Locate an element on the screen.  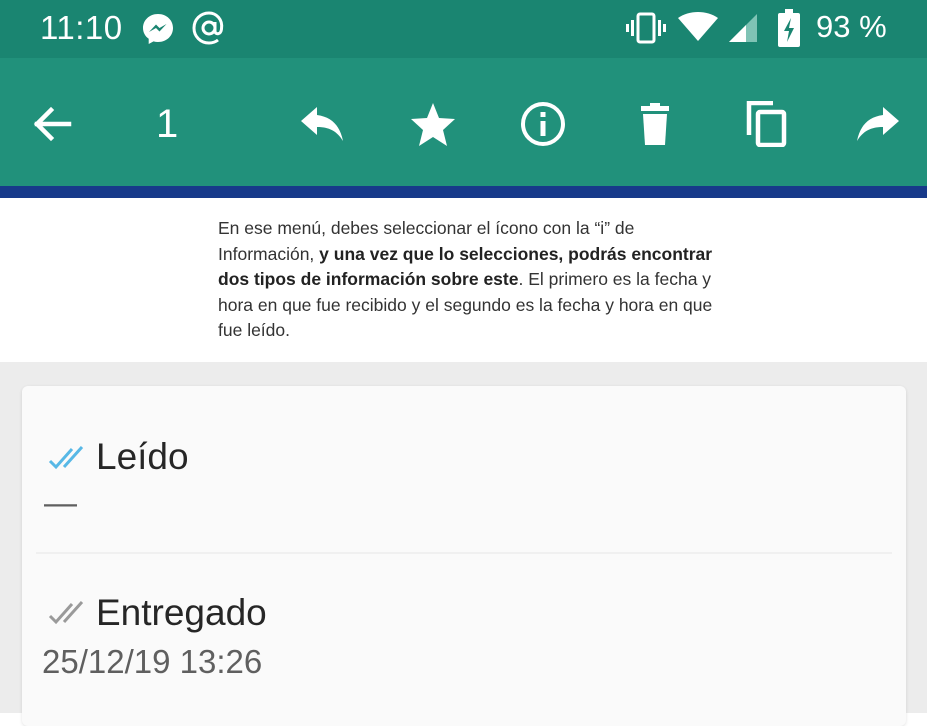
messenger-icon is located at coordinates (158, 29).